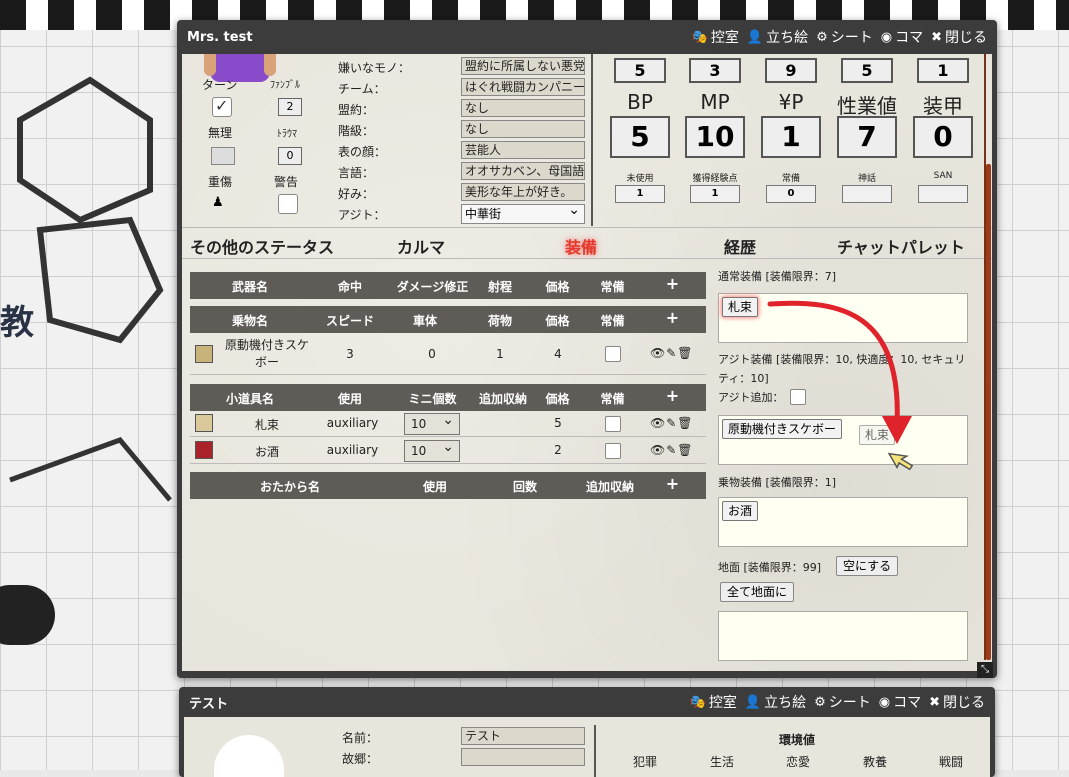 This screenshot has width=1069, height=777. I want to click on add-item-button: +, so click(672, 395).